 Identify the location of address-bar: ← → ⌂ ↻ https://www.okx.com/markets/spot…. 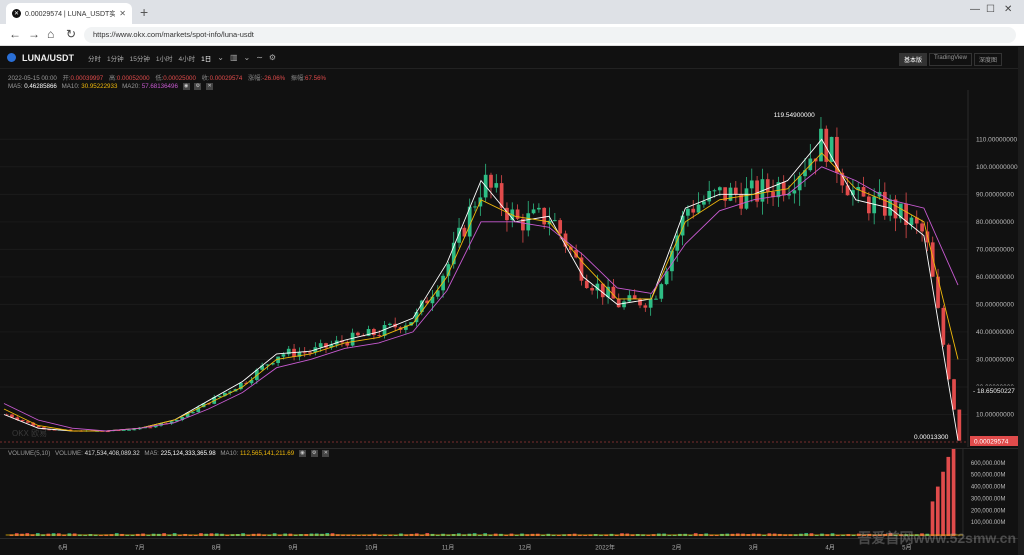
(512, 35).